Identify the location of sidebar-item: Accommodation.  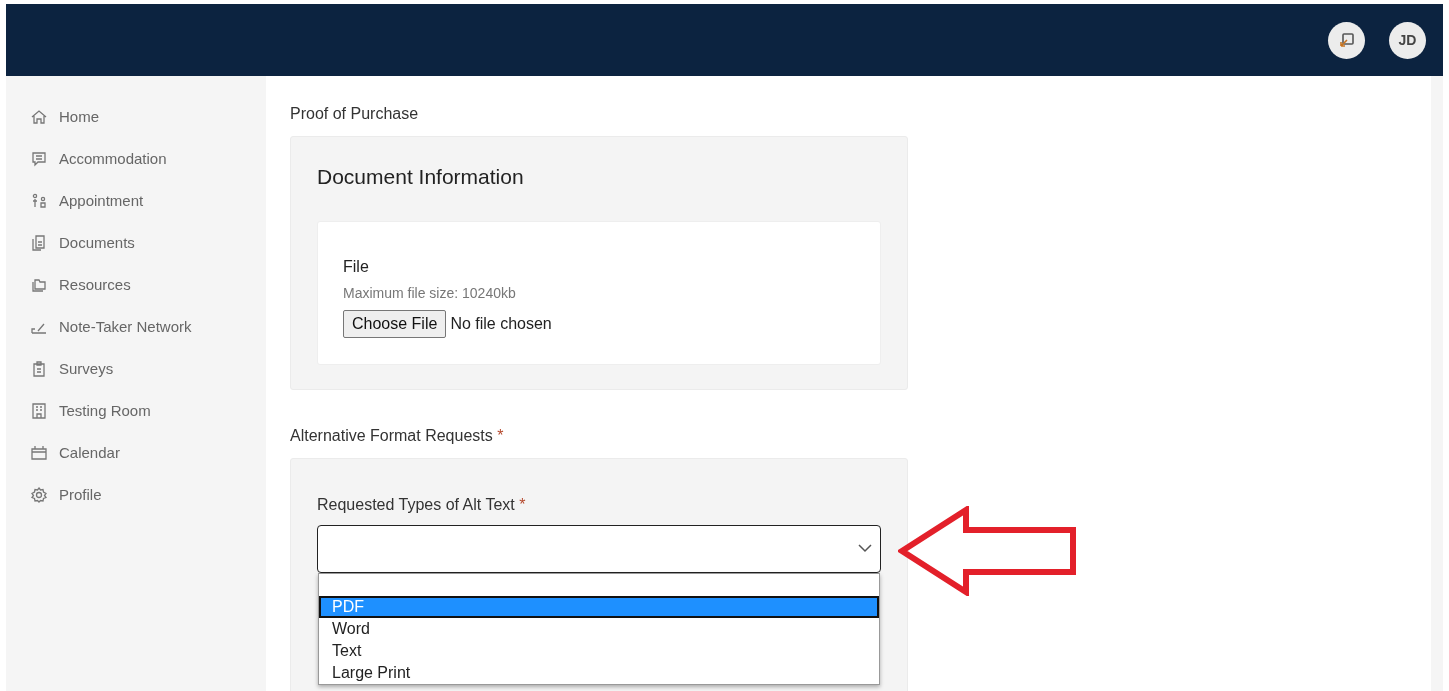
(148, 159).